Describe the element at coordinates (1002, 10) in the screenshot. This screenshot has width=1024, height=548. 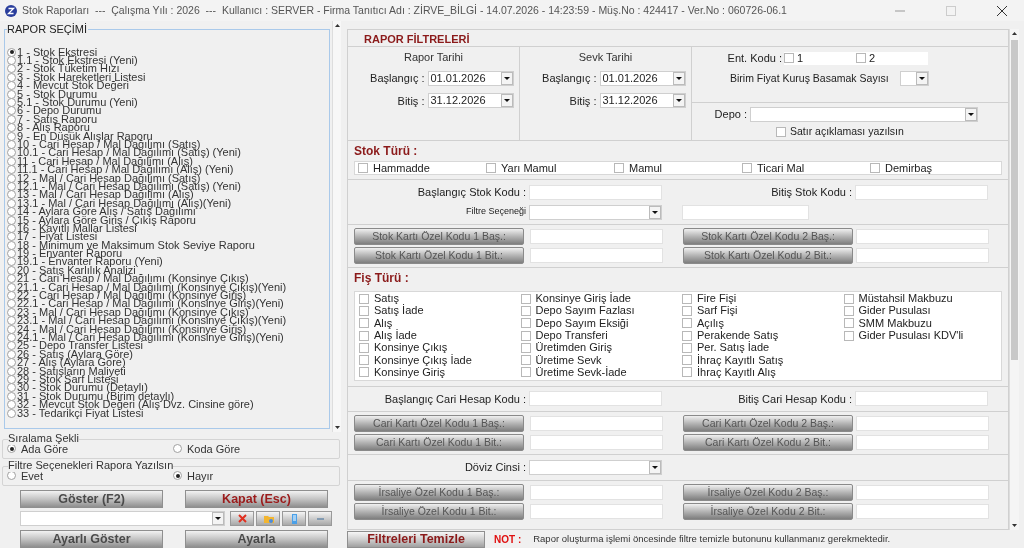
I see `close-icon` at that location.